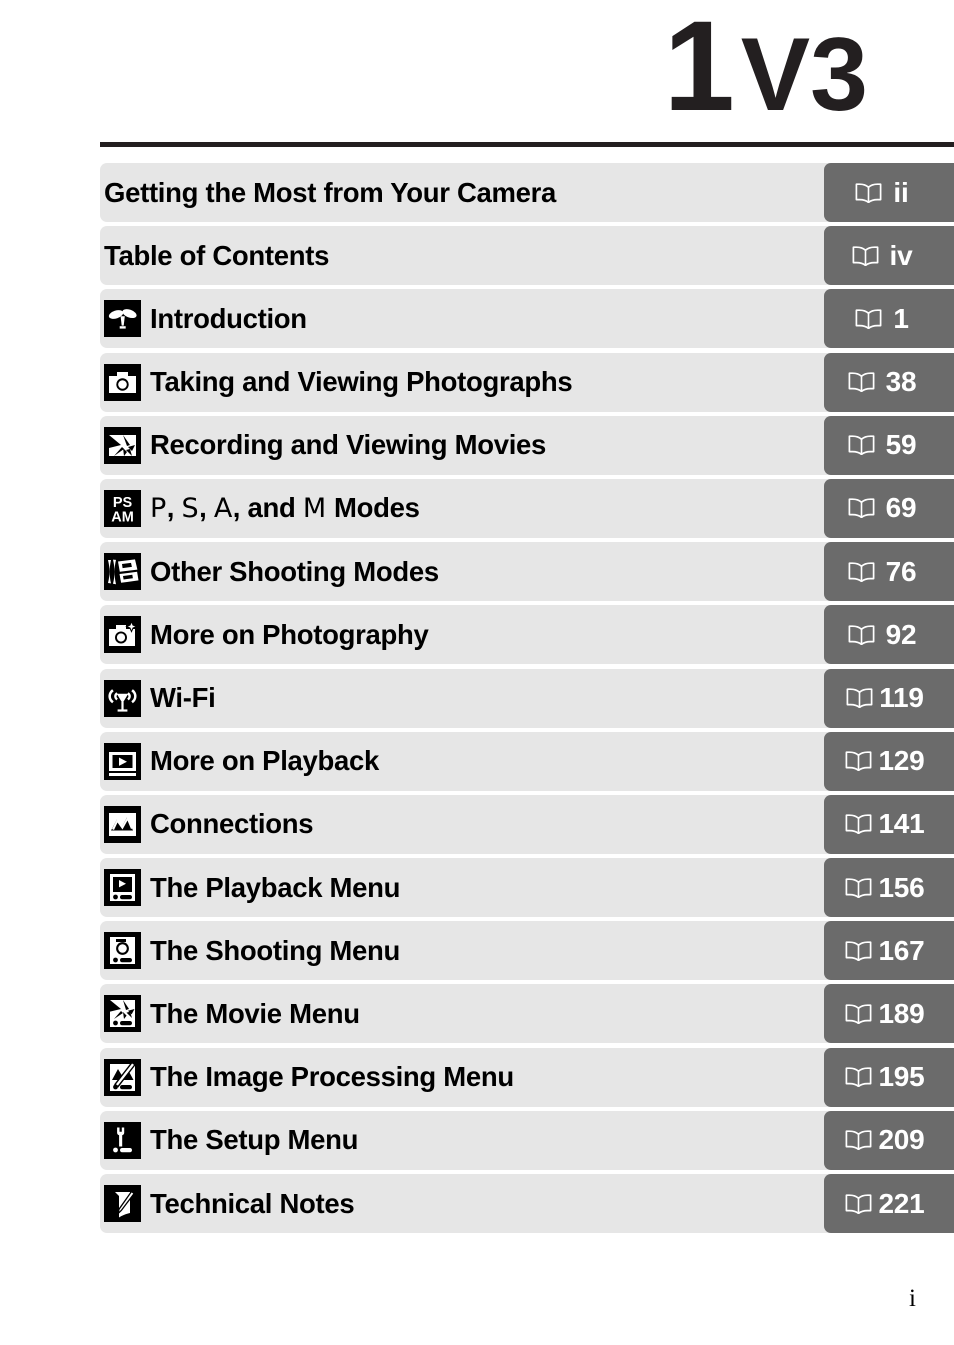 This screenshot has height=1345, width=954. Describe the element at coordinates (901, 634) in the screenshot. I see `page-number: 92` at that location.